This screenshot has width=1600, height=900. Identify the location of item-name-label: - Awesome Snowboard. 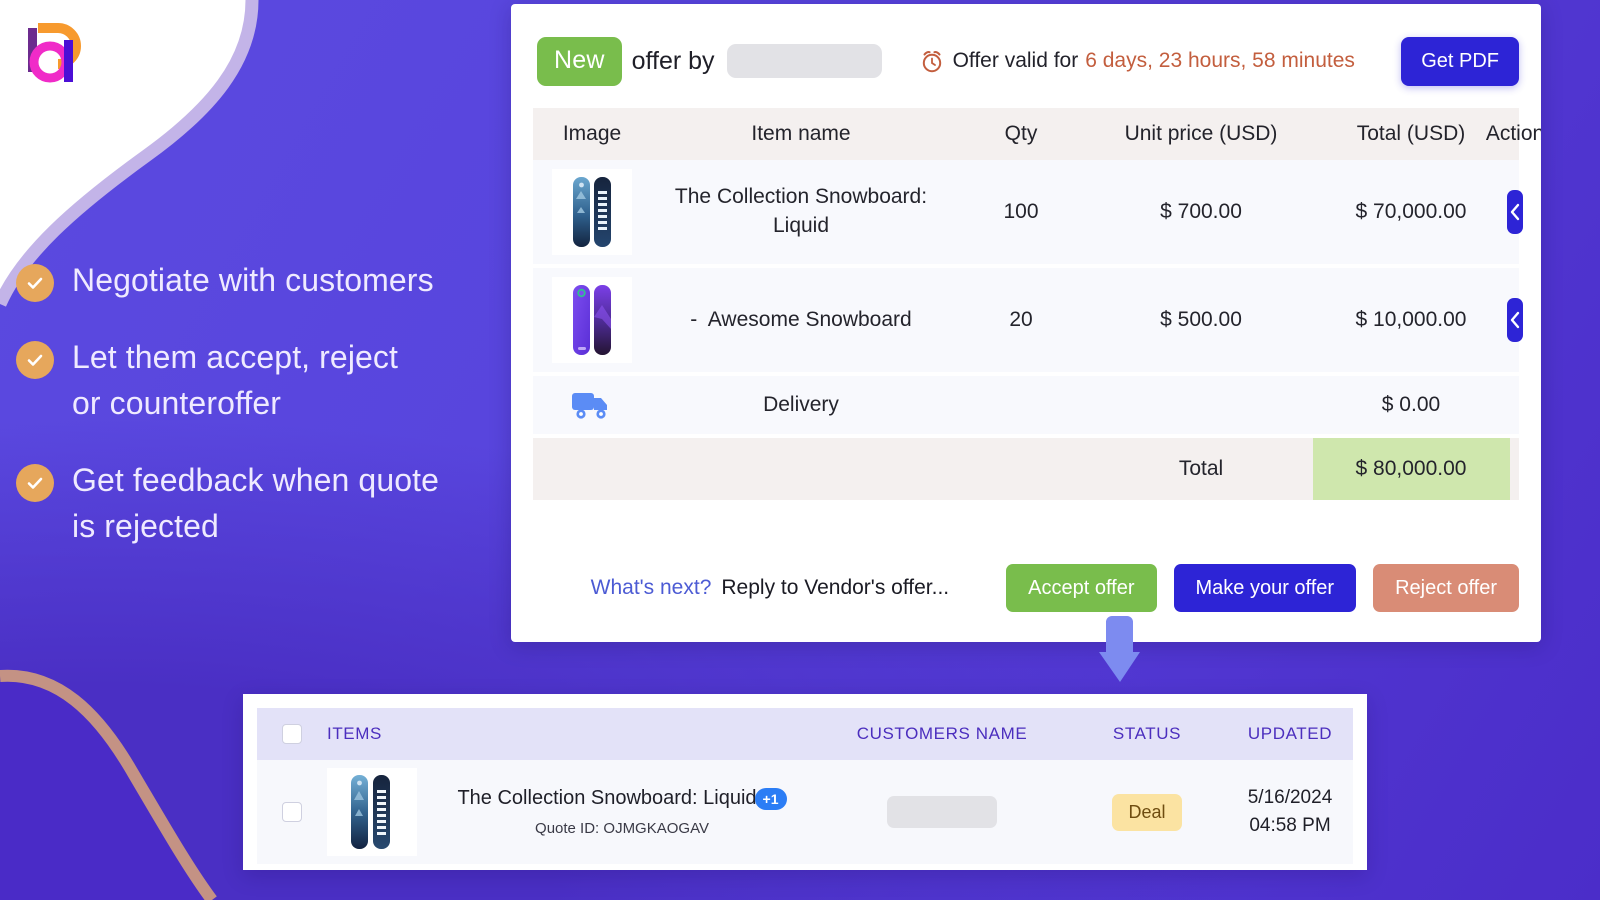
(801, 319).